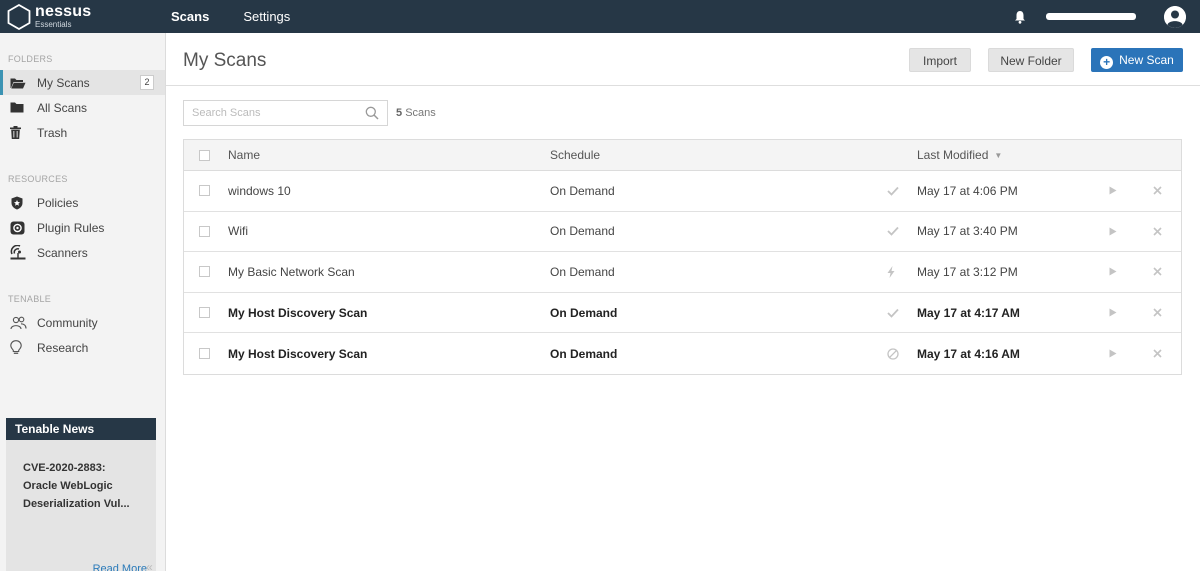 This screenshot has height=571, width=1200. I want to click on bell-icon, so click(1020, 17).